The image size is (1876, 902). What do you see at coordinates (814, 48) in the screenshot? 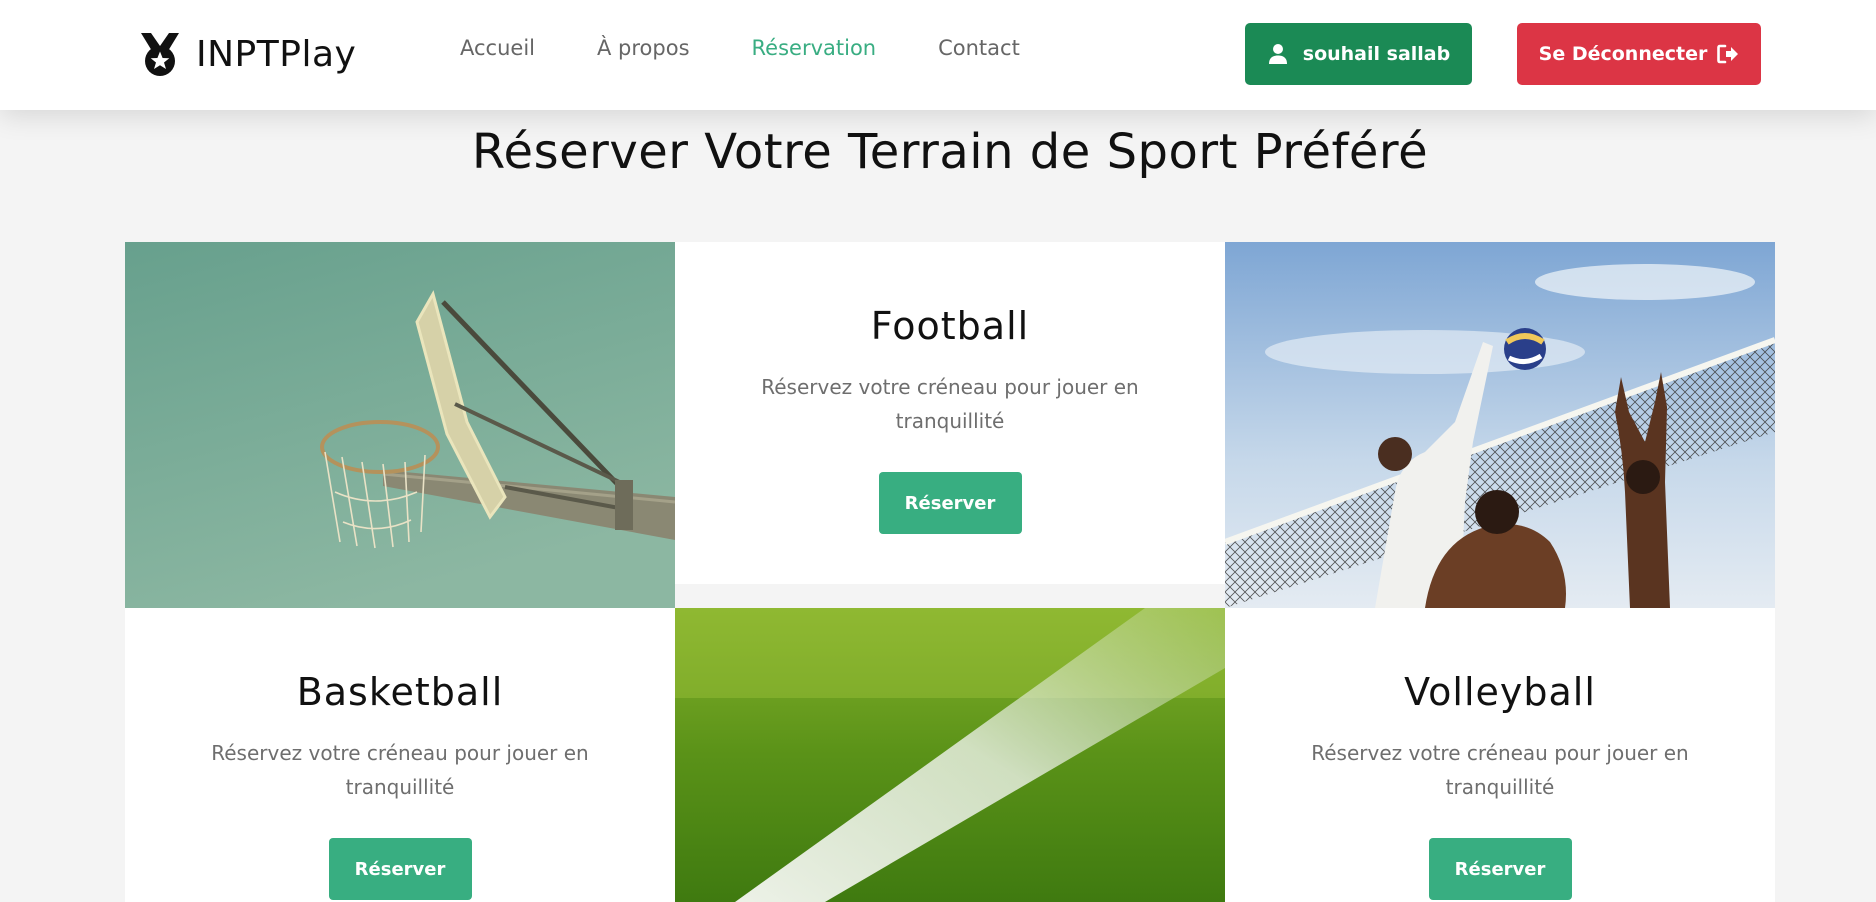
I see `nav-link-reservation: Réservation` at bounding box center [814, 48].